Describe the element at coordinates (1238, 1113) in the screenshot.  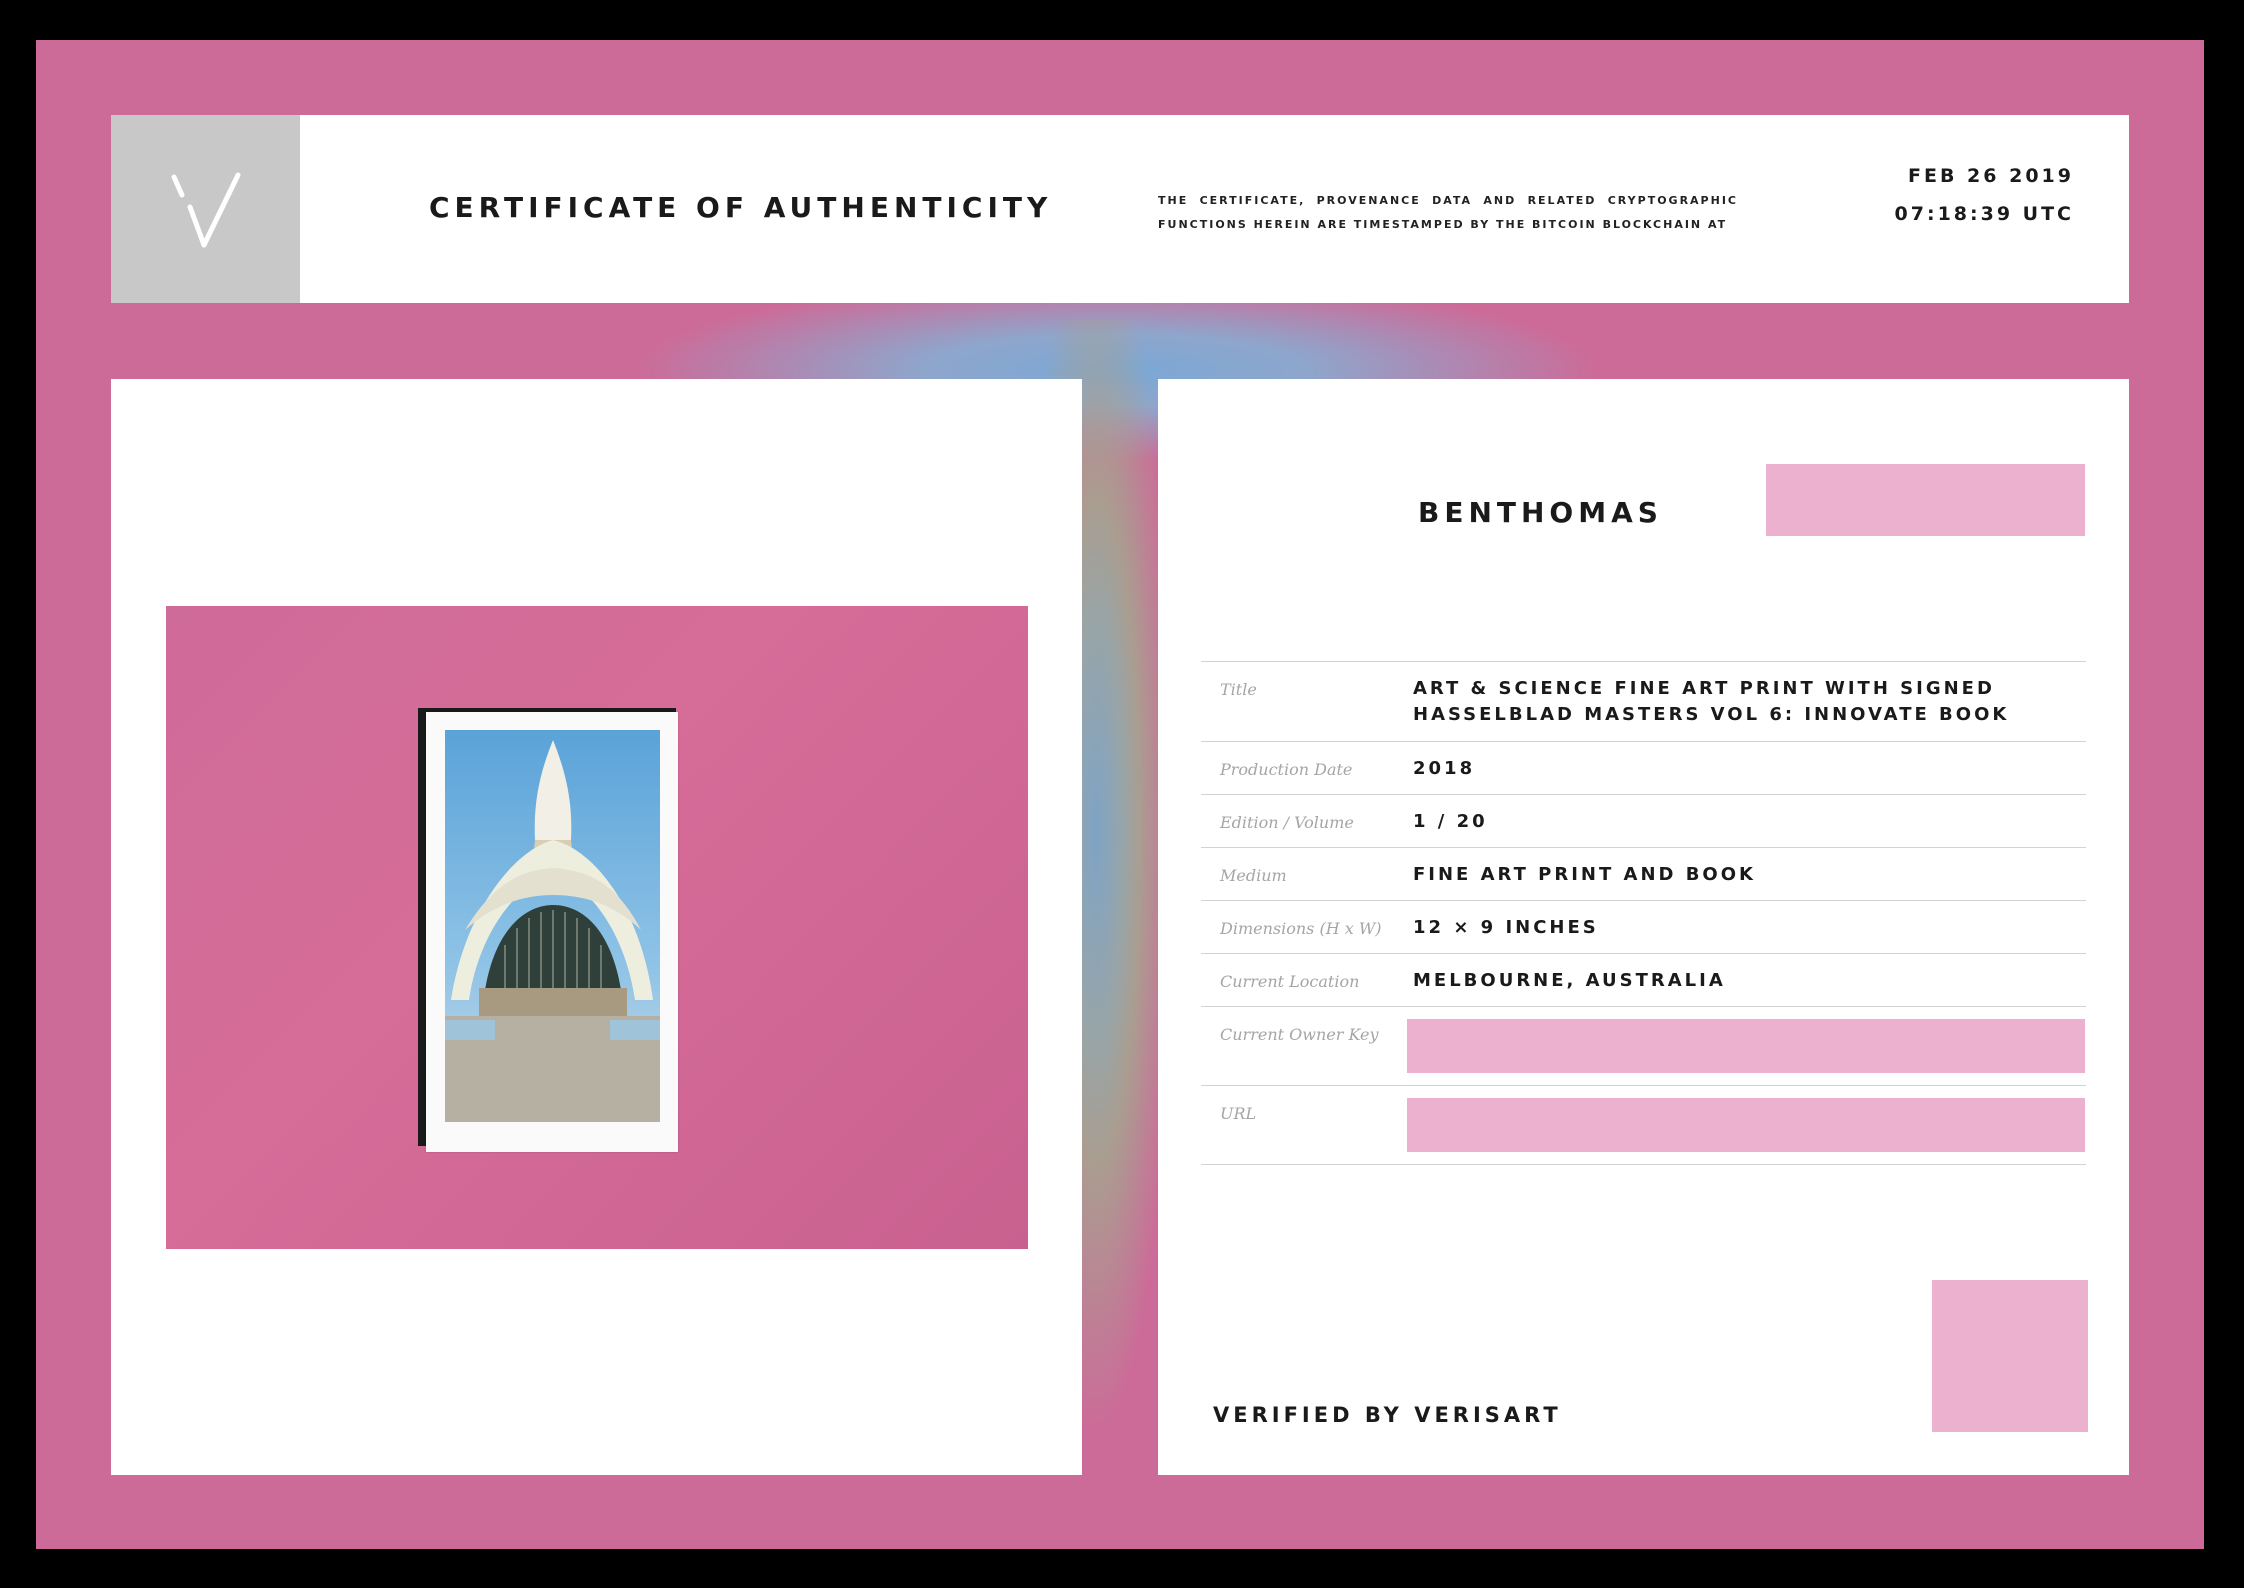
I see `detail-label: URL` at that location.